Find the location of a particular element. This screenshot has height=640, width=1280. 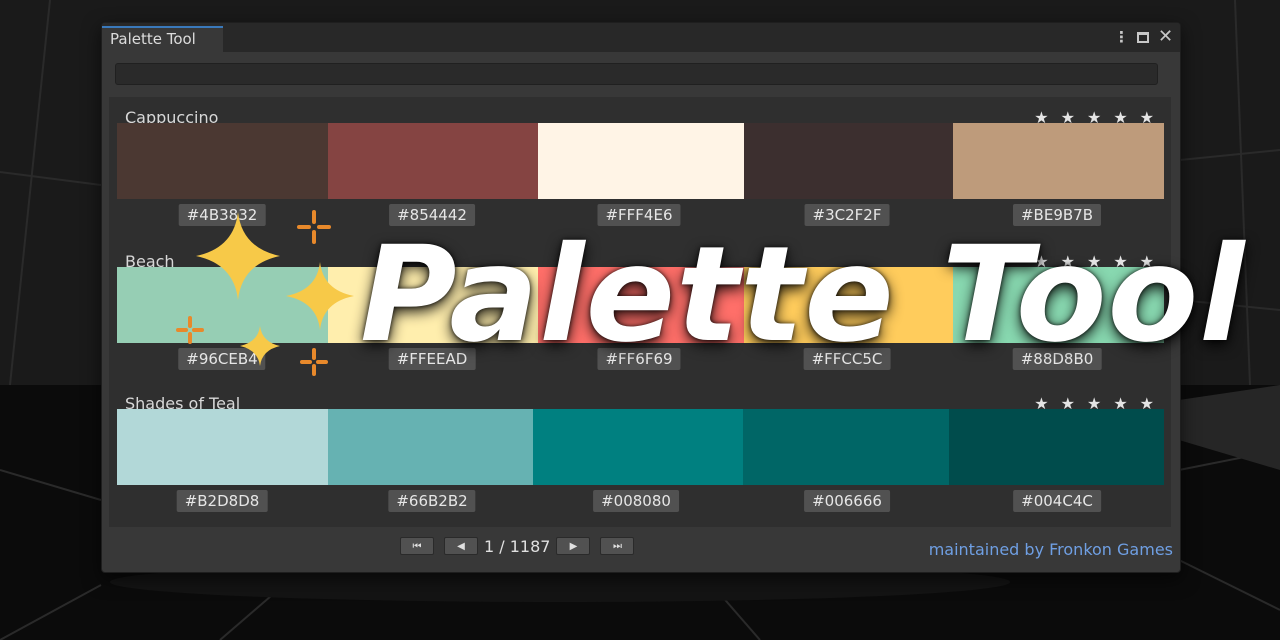

skip-last-icon: ⏭ is located at coordinates (617, 546).